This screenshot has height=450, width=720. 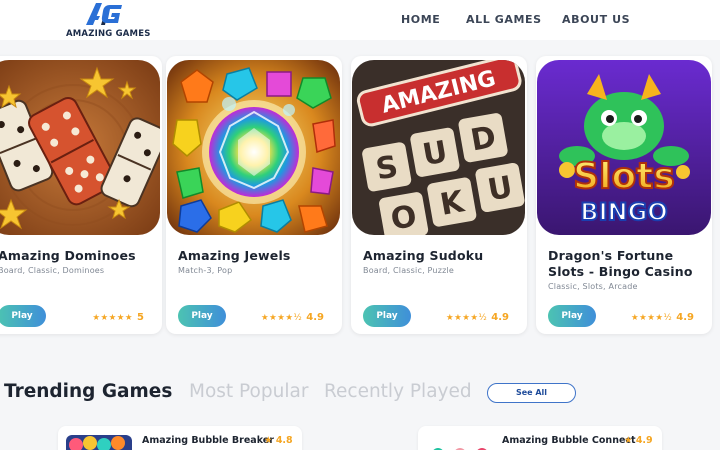 What do you see at coordinates (205, 270) in the screenshot?
I see `game-tags: Match-3, Pop` at bounding box center [205, 270].